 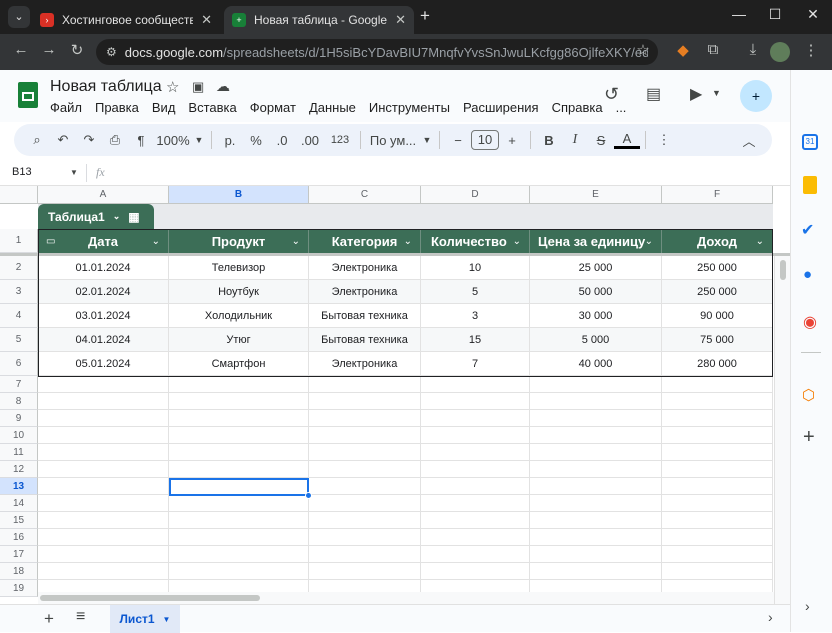 I want to click on expand-panel-icon: ›, so click(x=807, y=606).